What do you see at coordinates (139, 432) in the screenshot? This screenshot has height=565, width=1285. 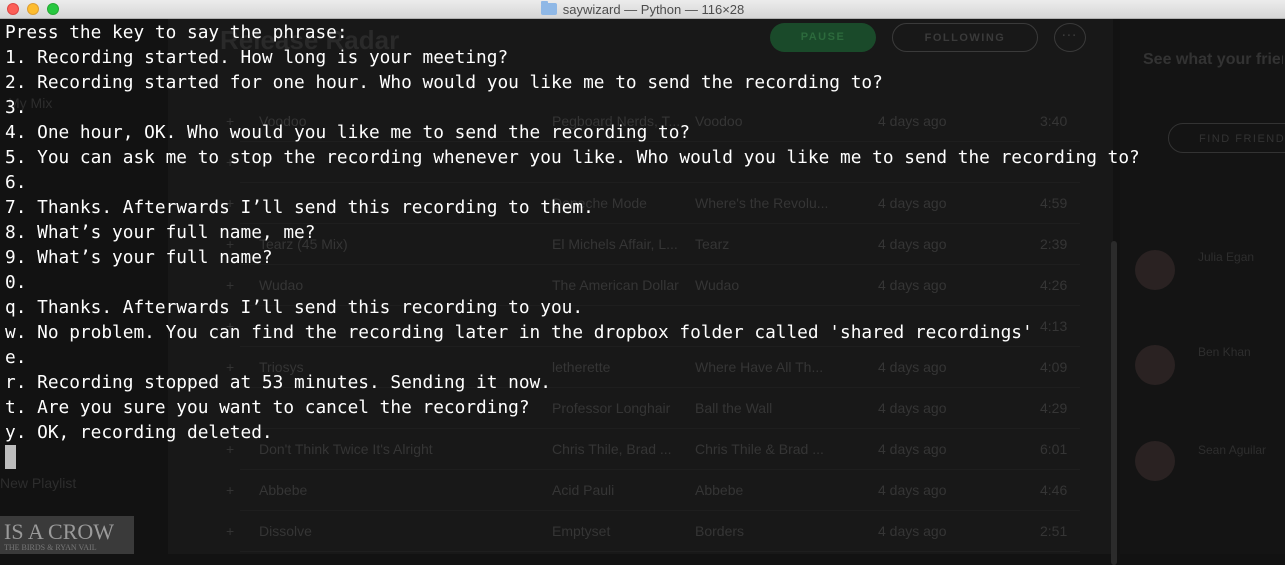 I see `terminal-line: y. OK, recording deleted.` at bounding box center [139, 432].